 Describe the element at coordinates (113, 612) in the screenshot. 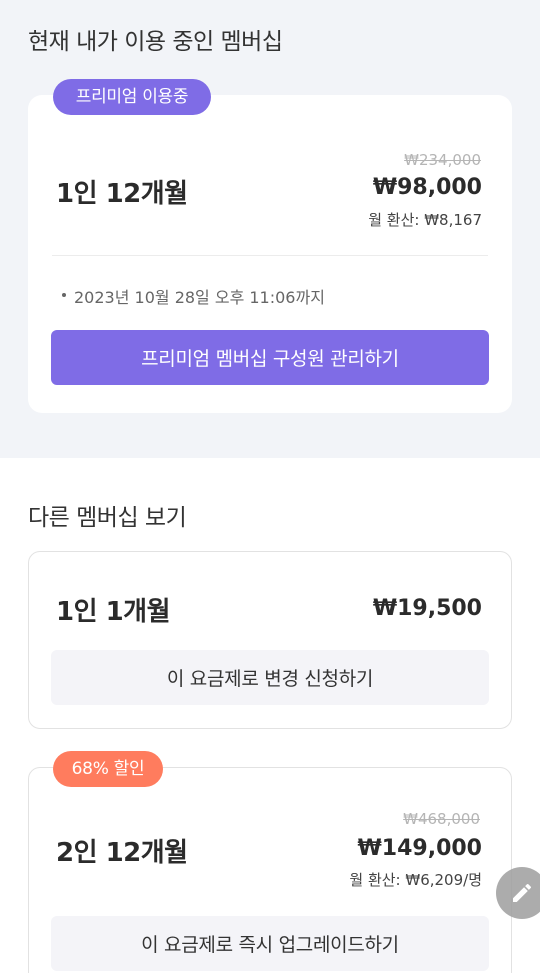

I see `plan-name: 1인 1개월` at that location.